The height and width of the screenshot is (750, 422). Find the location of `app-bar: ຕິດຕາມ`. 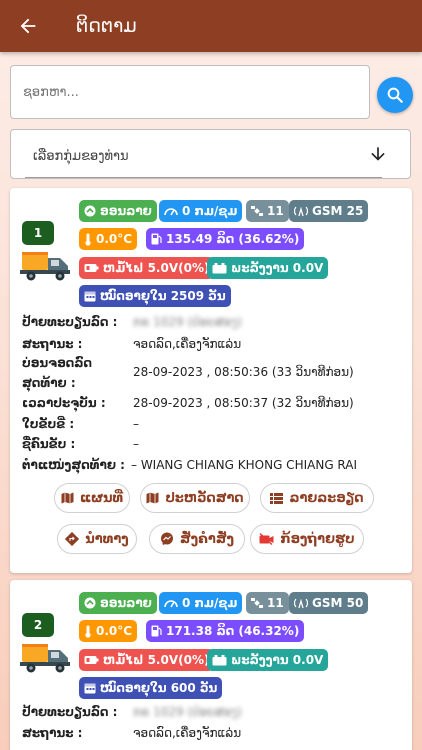

app-bar: ຕິດຕາມ is located at coordinates (211, 26).